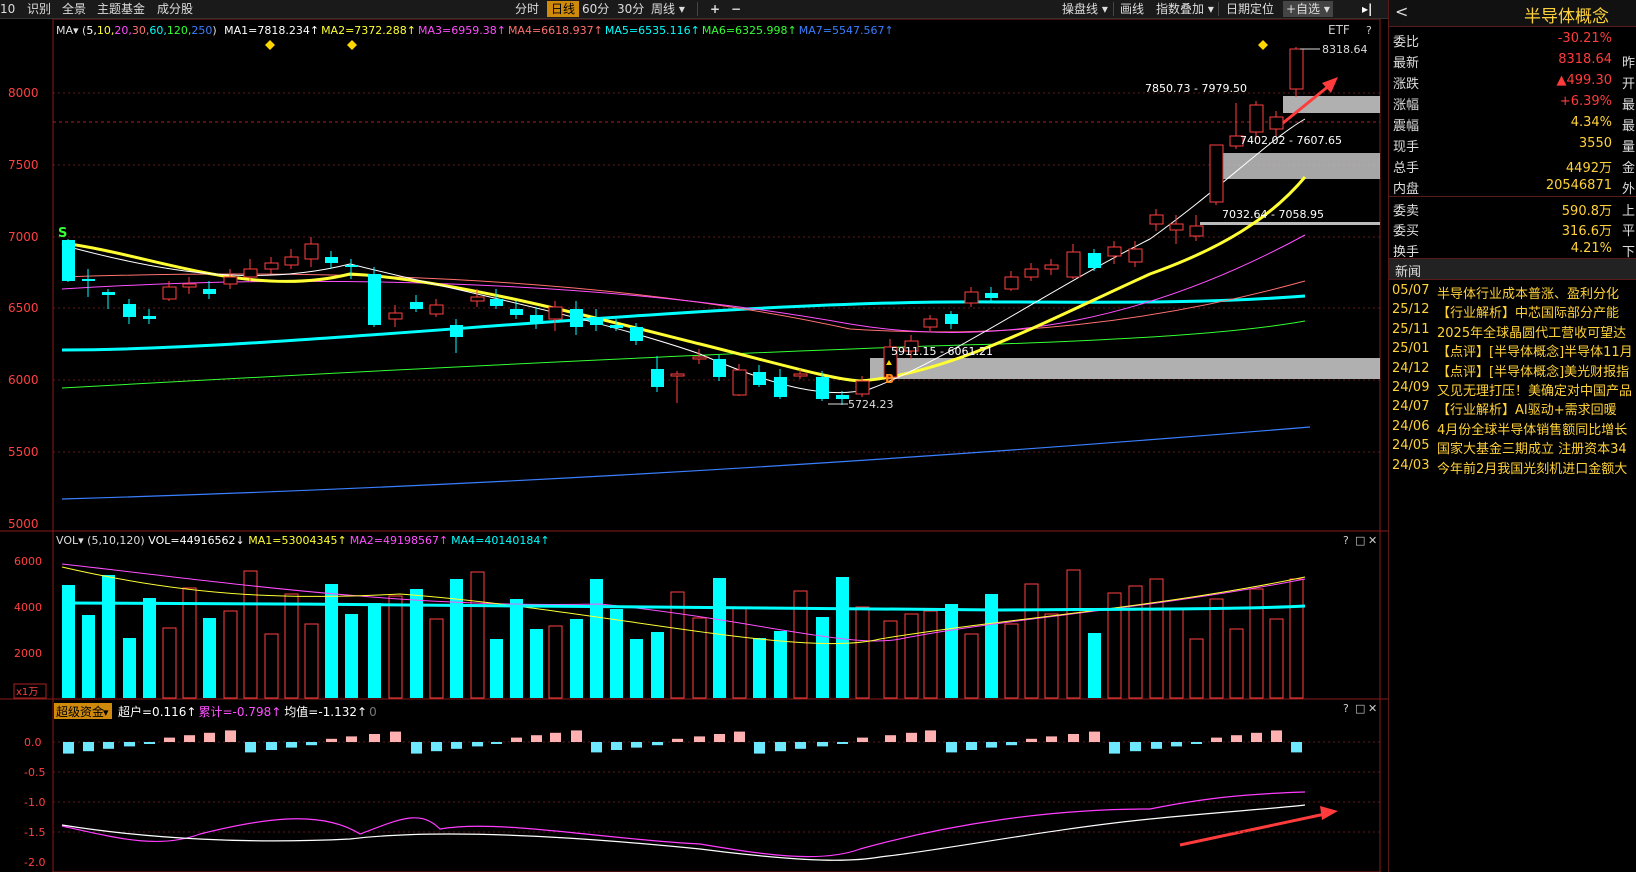  I want to click on quote-label: 涨跌, so click(1406, 84).